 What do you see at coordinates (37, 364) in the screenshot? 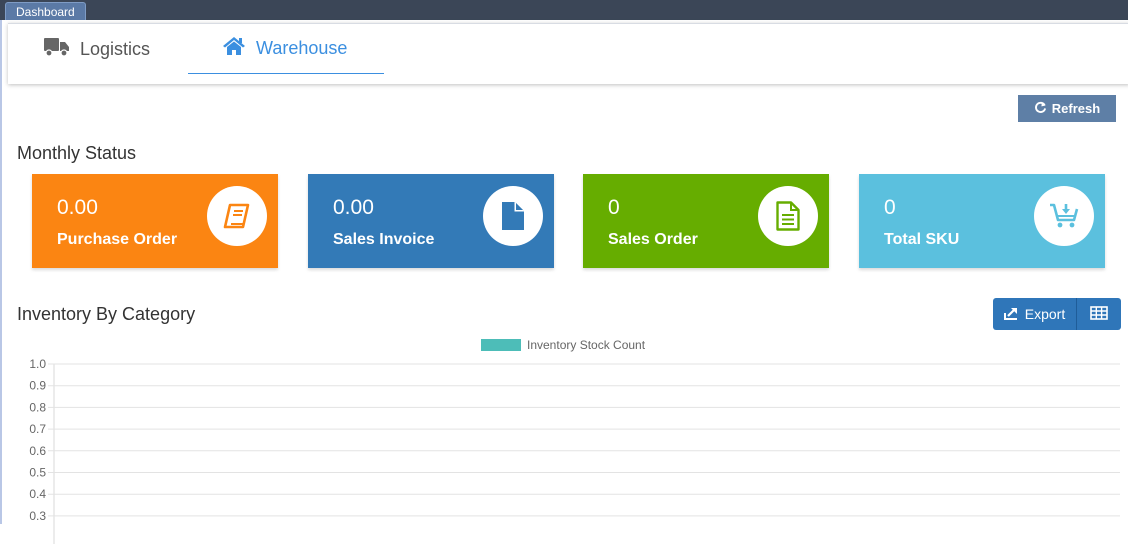
I see `y-tick-label: 1.0` at bounding box center [37, 364].